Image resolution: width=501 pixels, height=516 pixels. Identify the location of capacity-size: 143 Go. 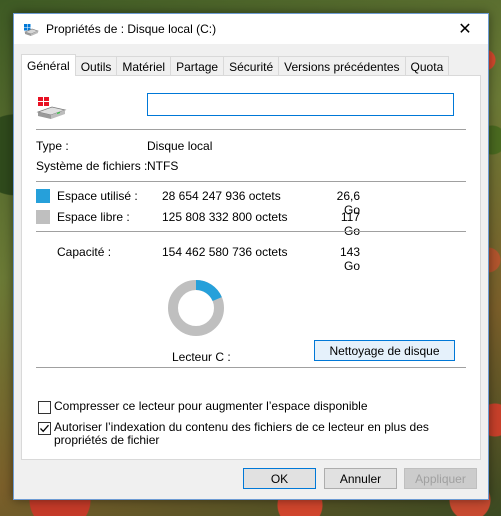
(349, 259).